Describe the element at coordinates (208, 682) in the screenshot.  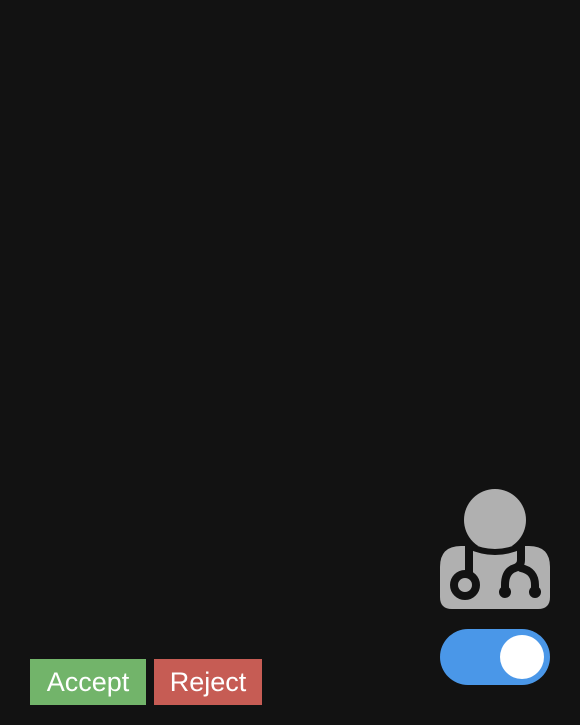
I see `reject-button: Reject` at that location.